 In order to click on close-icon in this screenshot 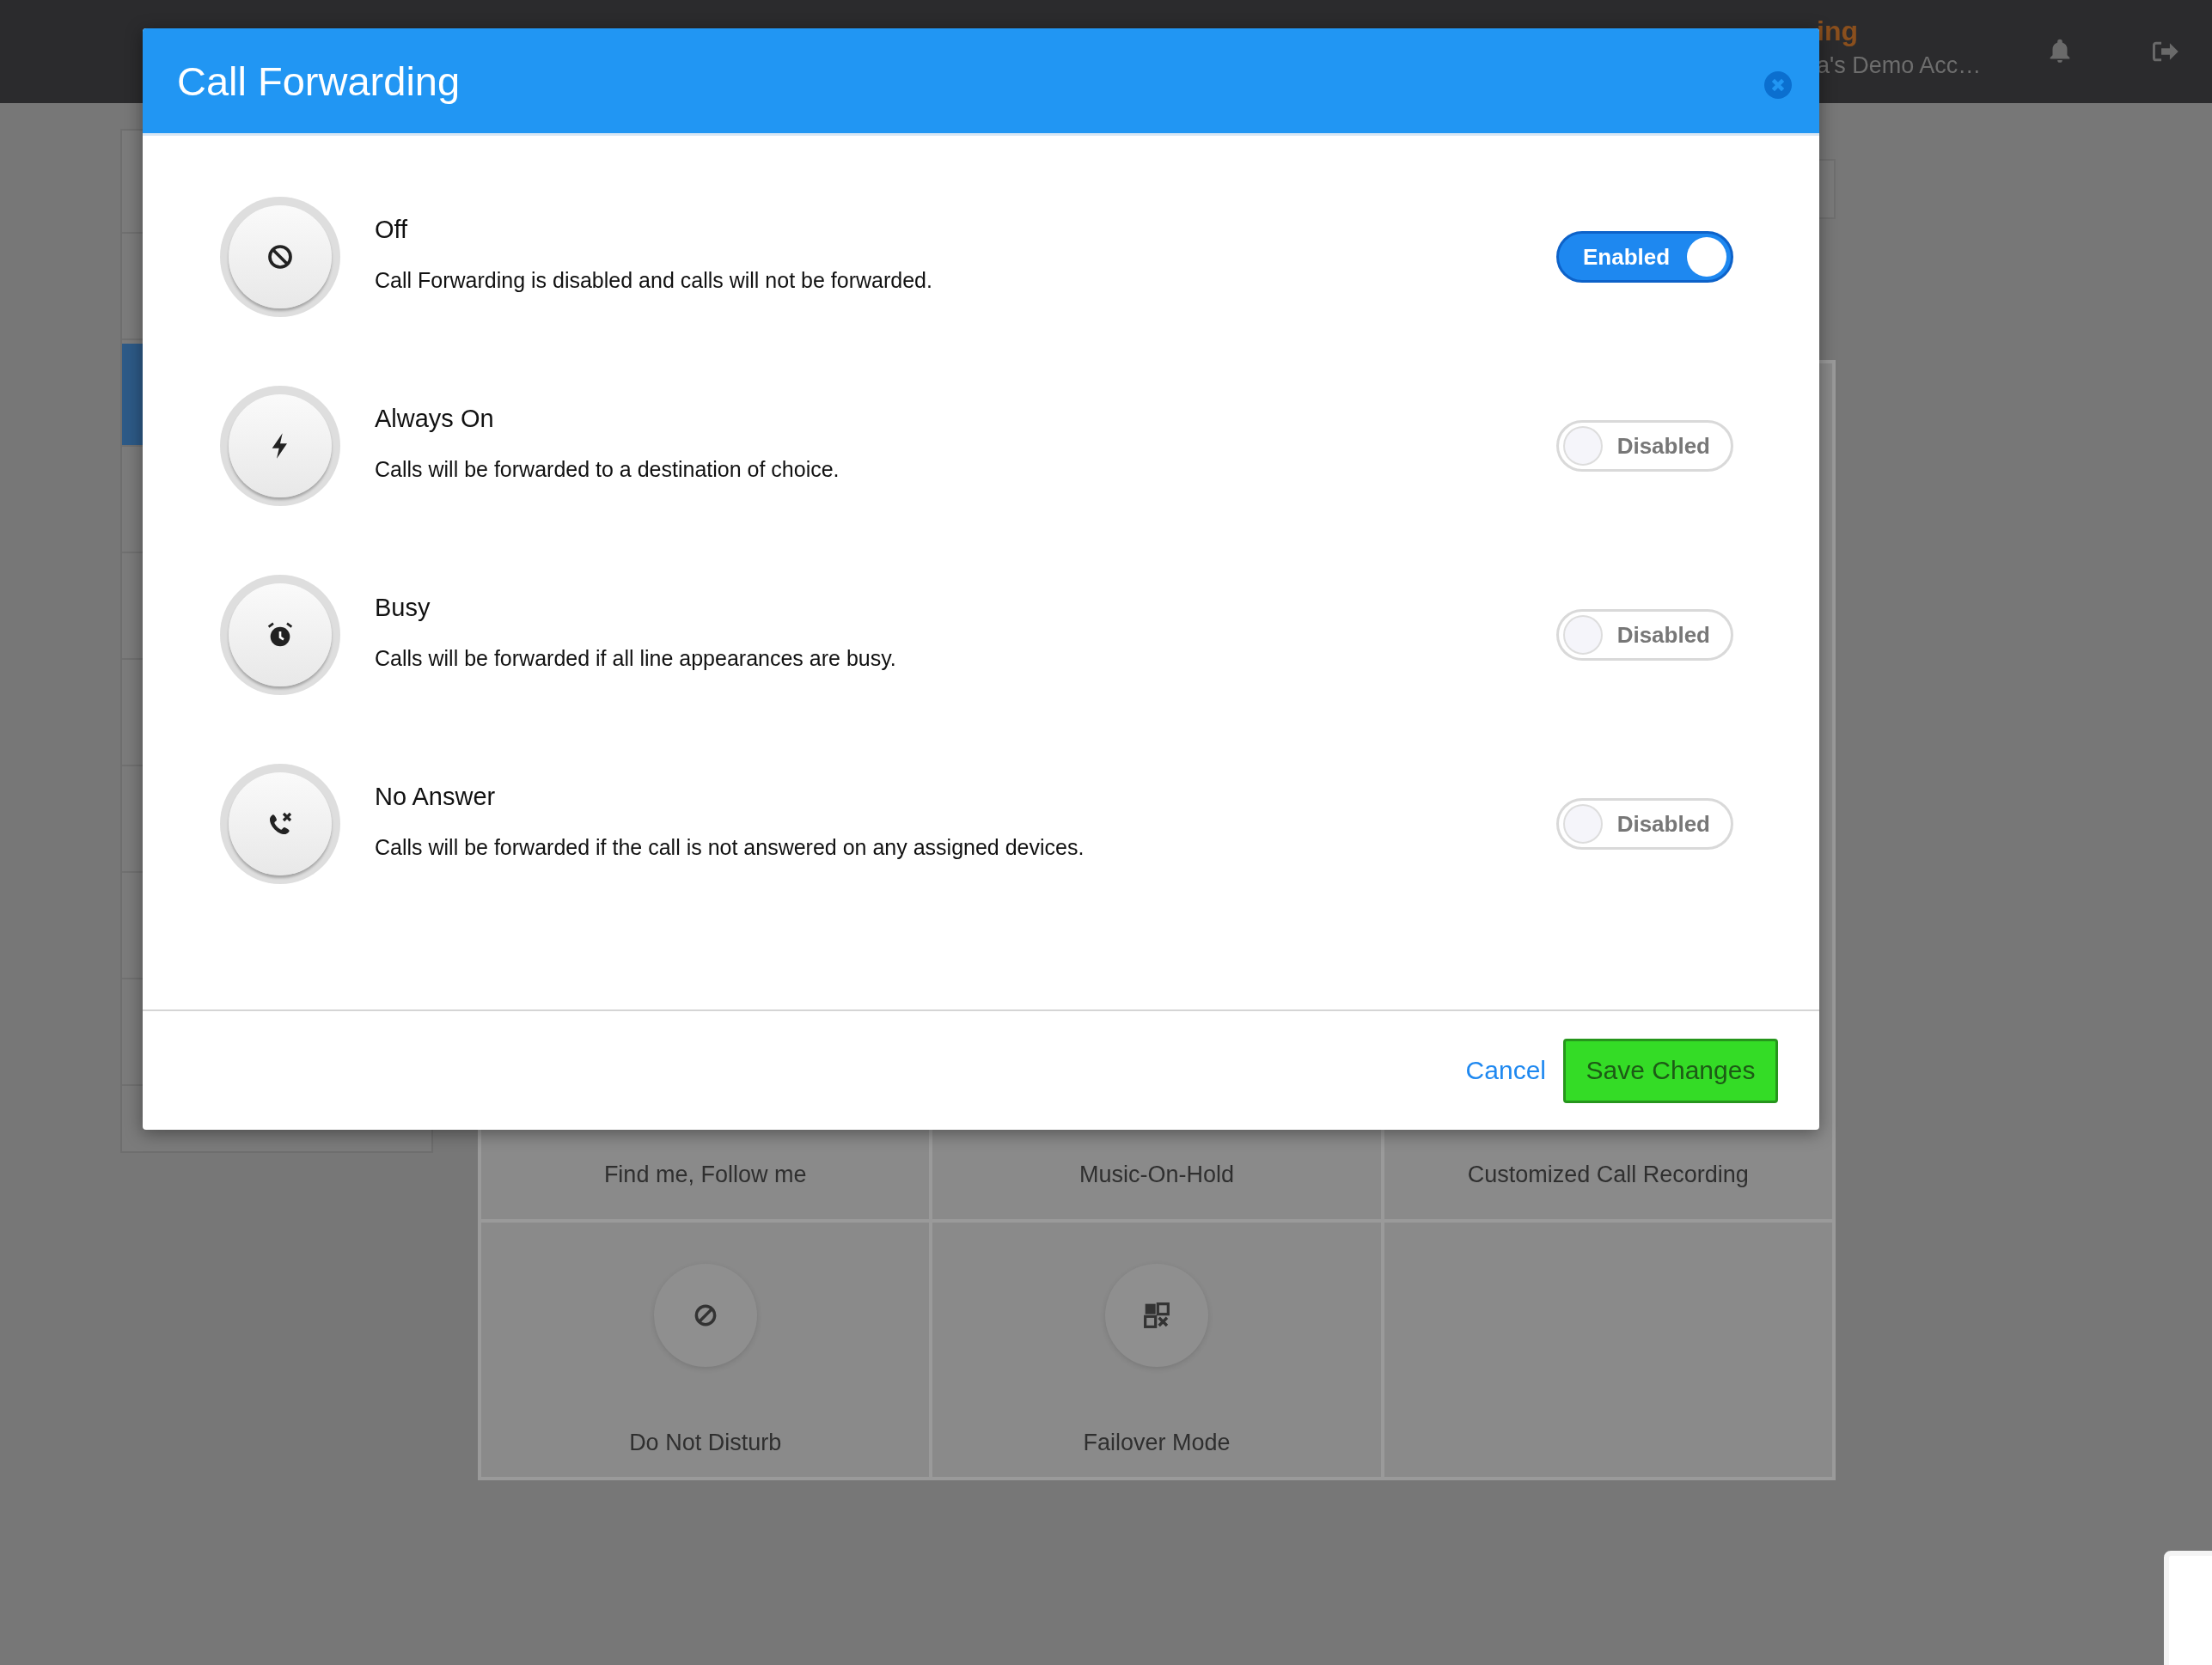, I will do `click(1778, 85)`.